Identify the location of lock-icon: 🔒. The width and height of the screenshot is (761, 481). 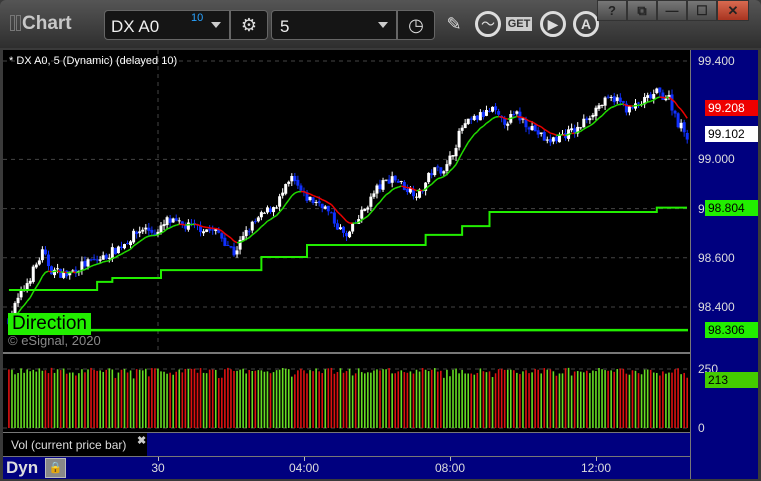
(55, 468).